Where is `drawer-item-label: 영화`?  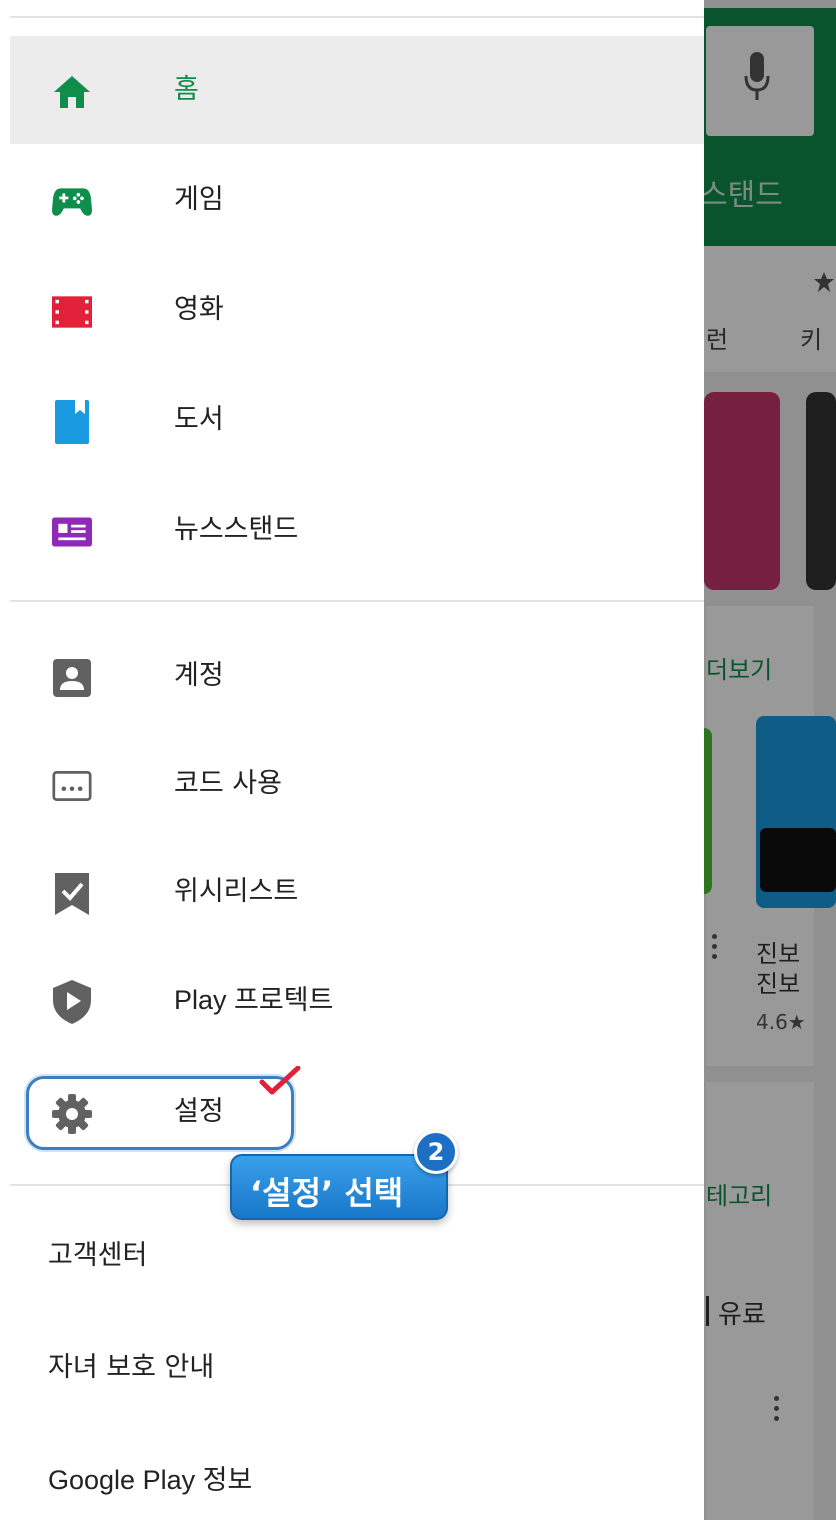 drawer-item-label: 영화 is located at coordinates (199, 309).